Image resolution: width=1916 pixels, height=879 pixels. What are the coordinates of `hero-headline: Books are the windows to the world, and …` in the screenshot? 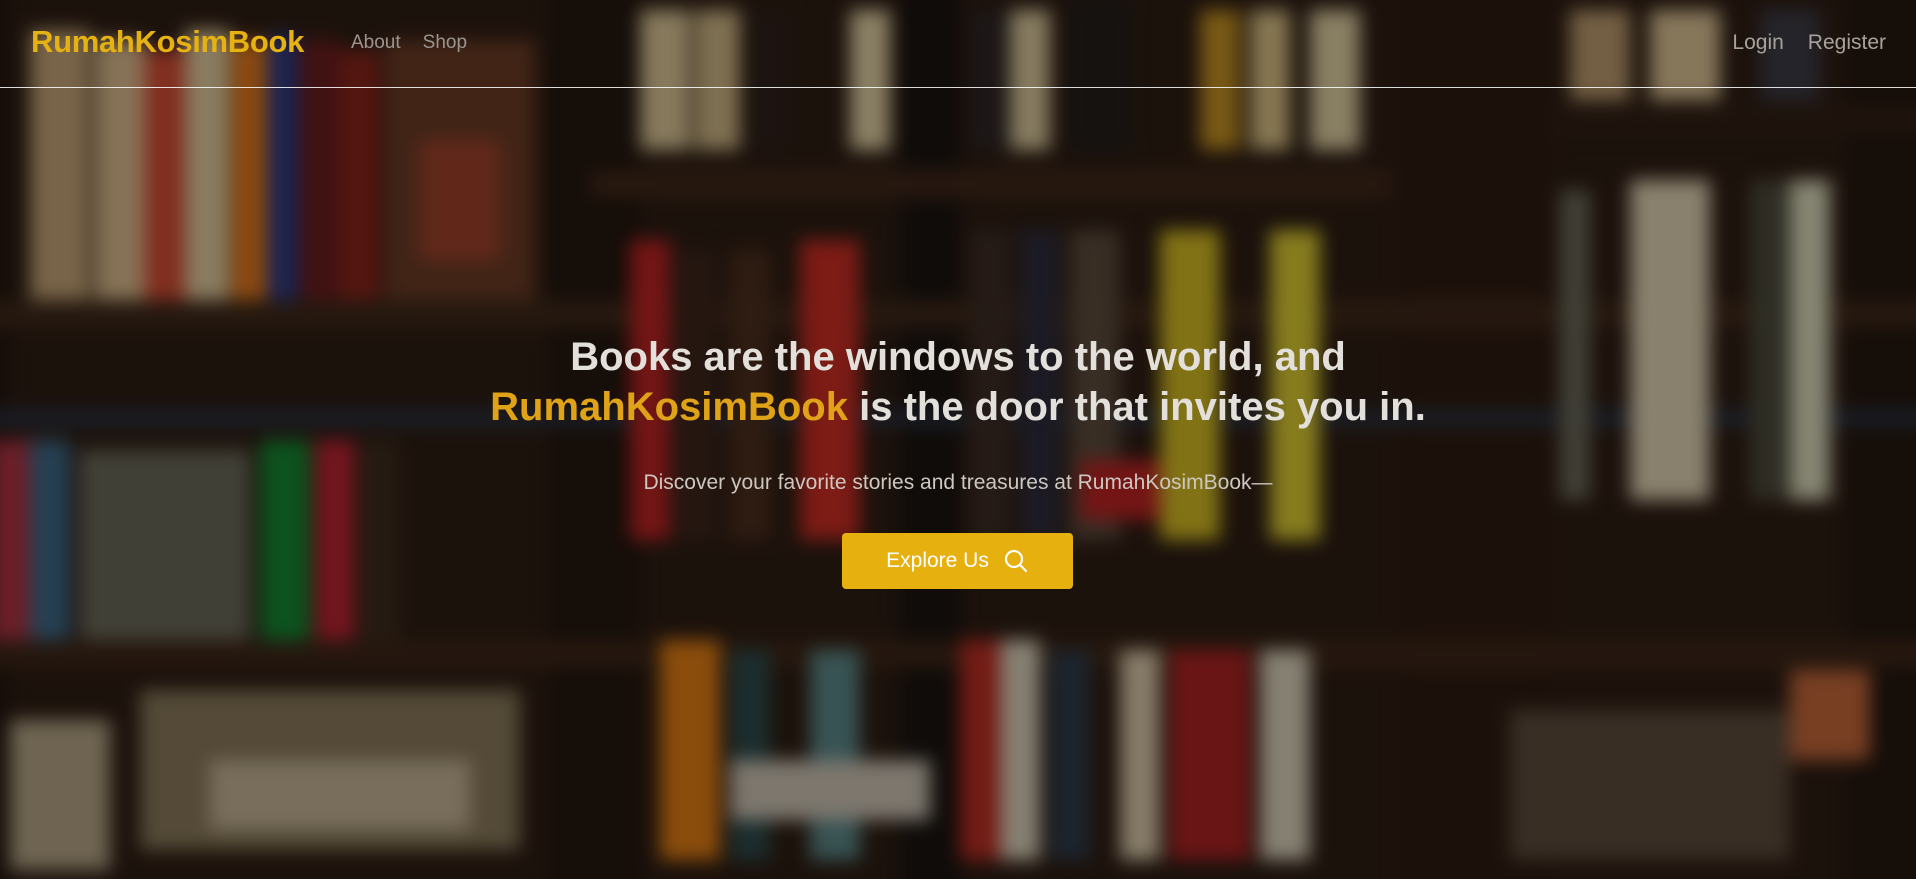 It's located at (958, 382).